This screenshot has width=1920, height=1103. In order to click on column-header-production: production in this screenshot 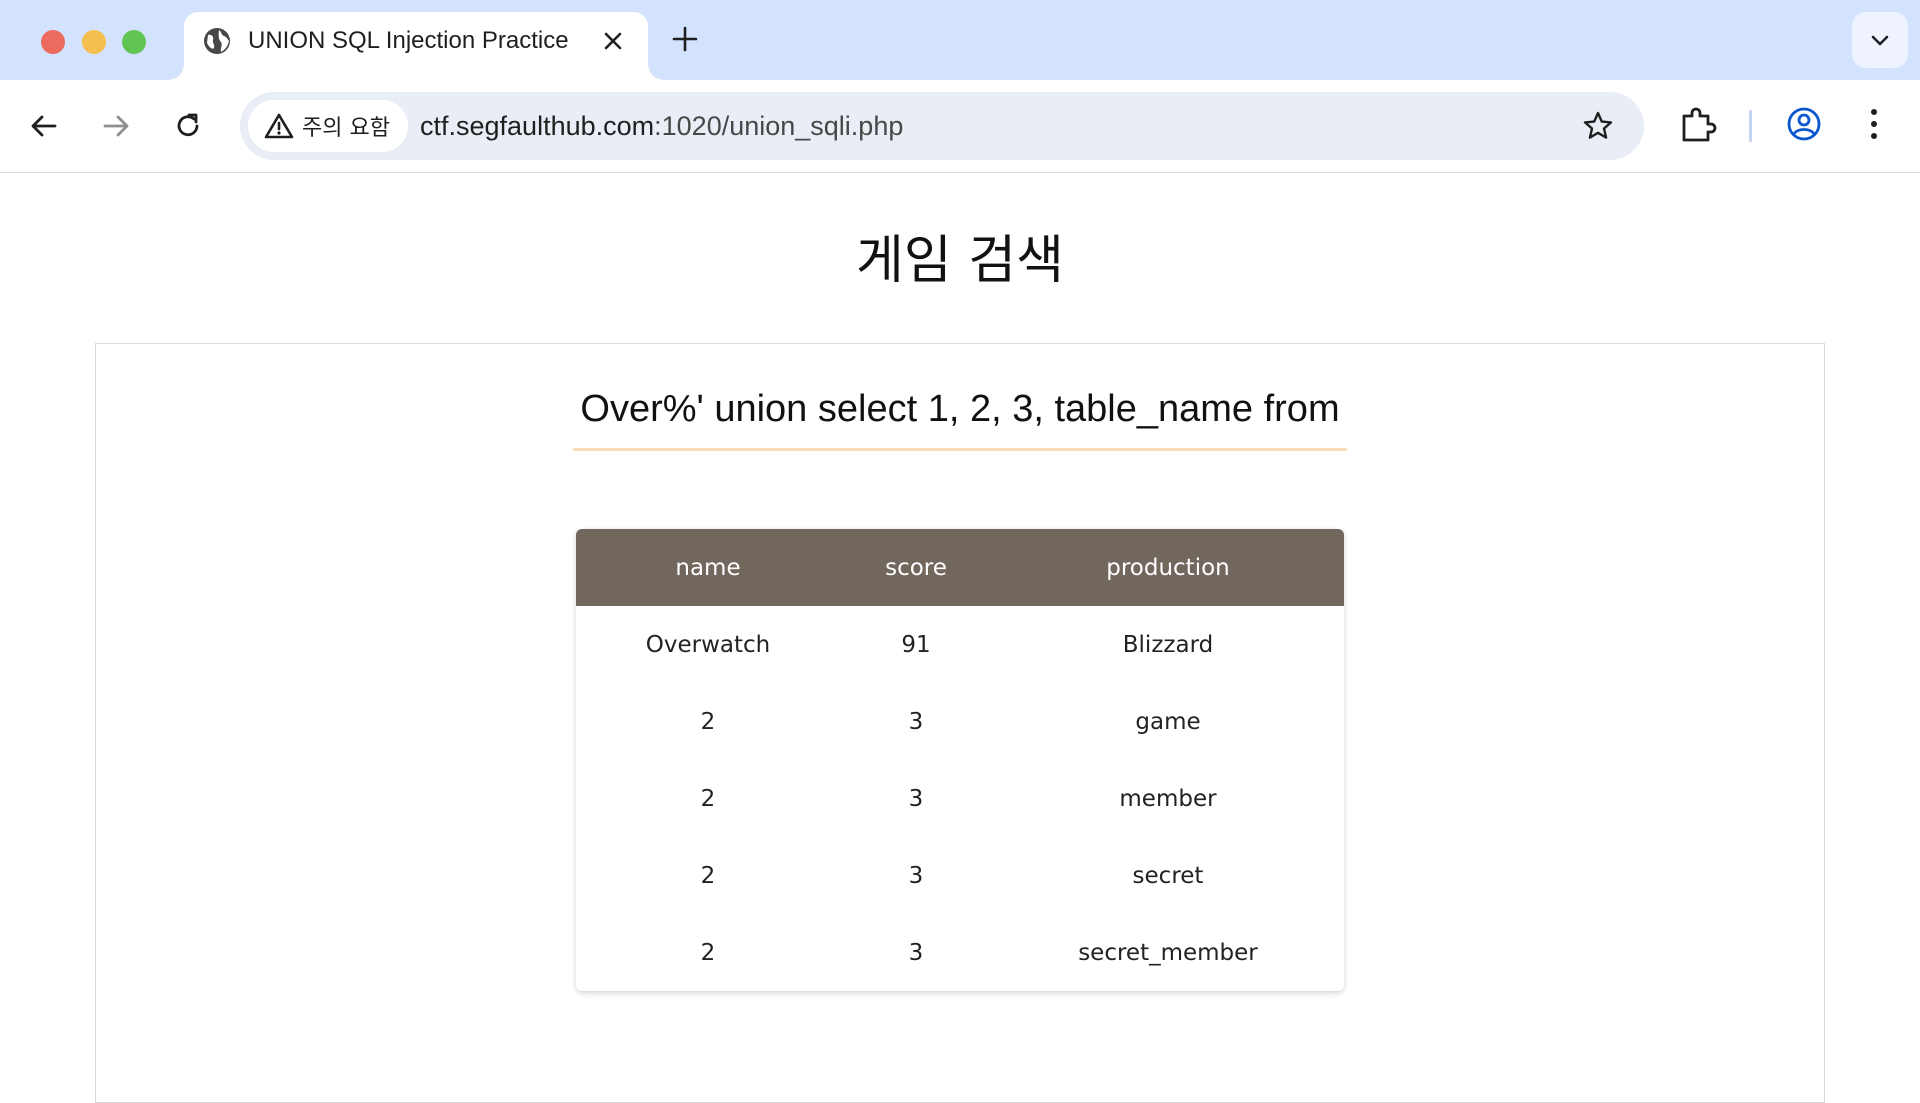, I will do `click(1168, 567)`.